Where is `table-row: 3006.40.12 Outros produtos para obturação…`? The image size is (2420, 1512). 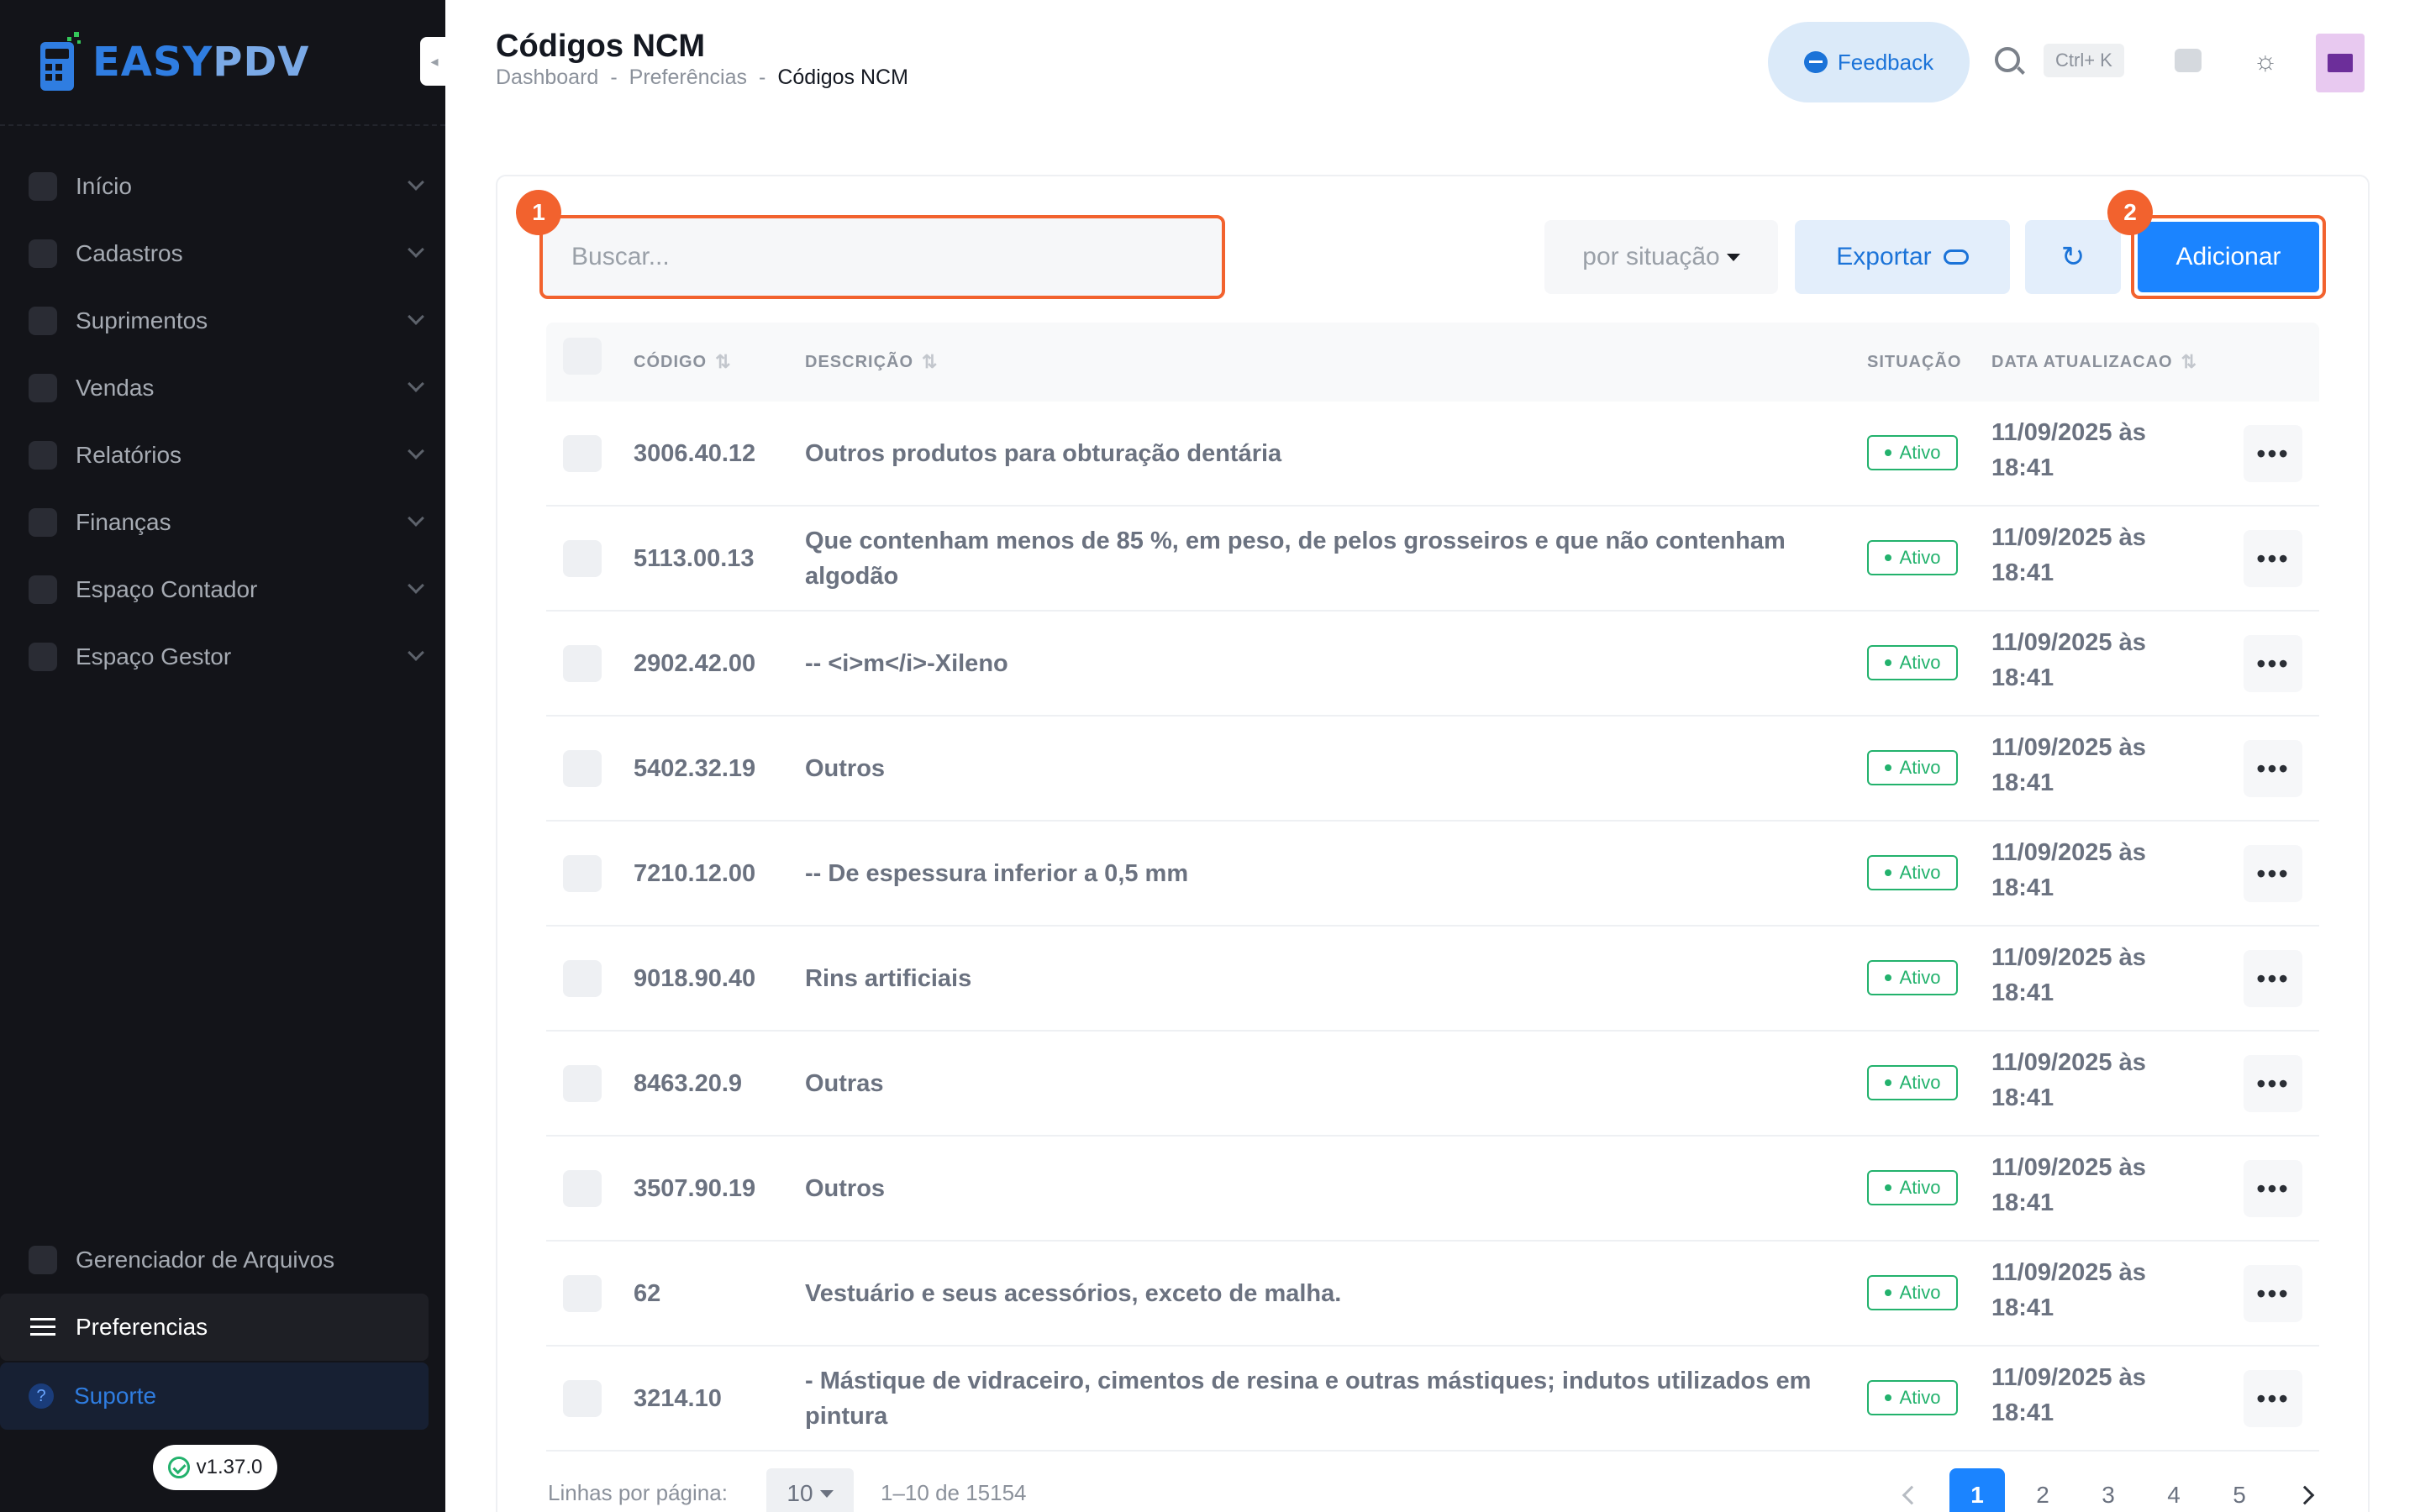 table-row: 3006.40.12 Outros produtos para obturação… is located at coordinates (1433, 454).